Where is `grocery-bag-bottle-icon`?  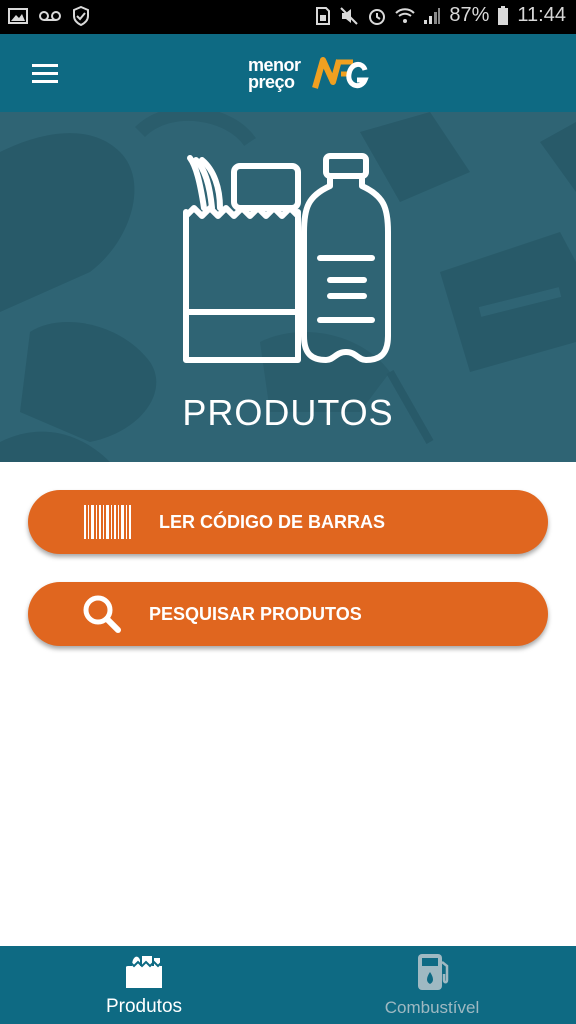
grocery-bag-bottle-icon is located at coordinates (287, 258).